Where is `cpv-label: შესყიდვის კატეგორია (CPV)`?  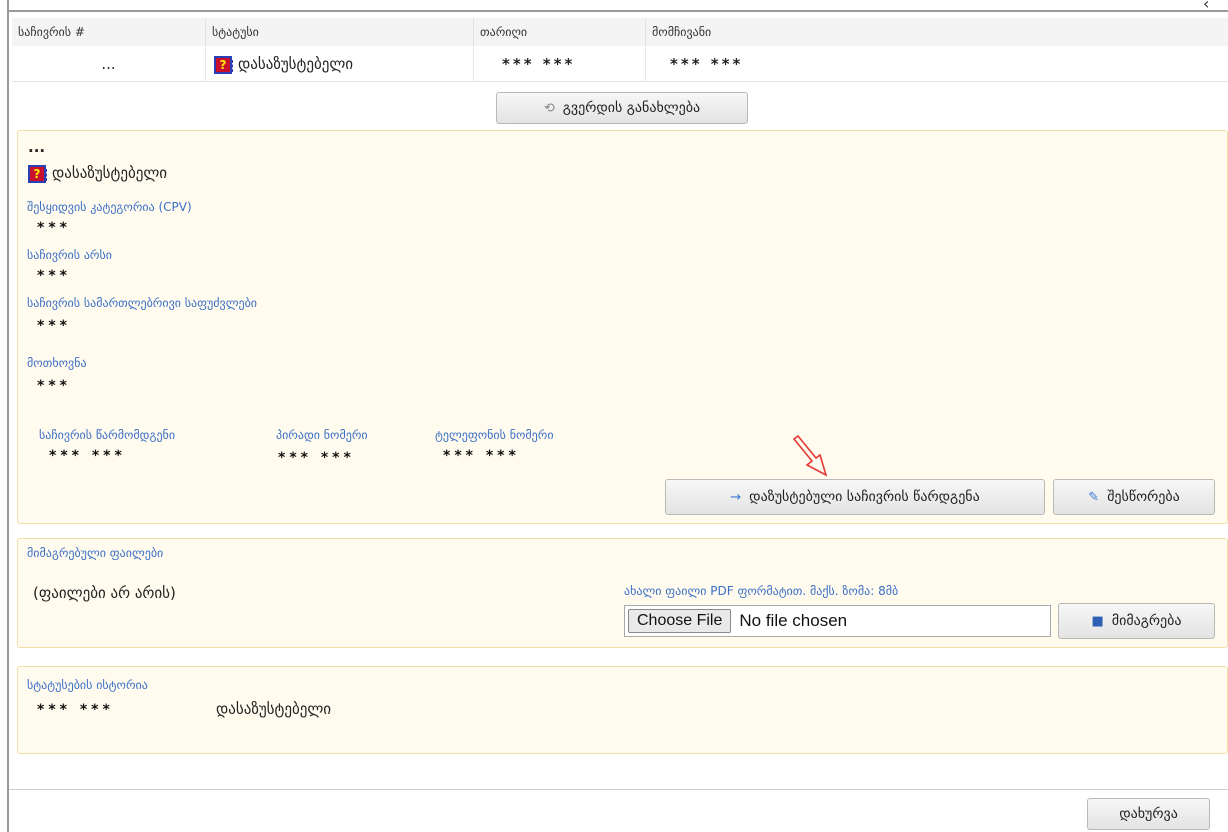 cpv-label: შესყიდვის კატეგორია (CPV) is located at coordinates (109, 207).